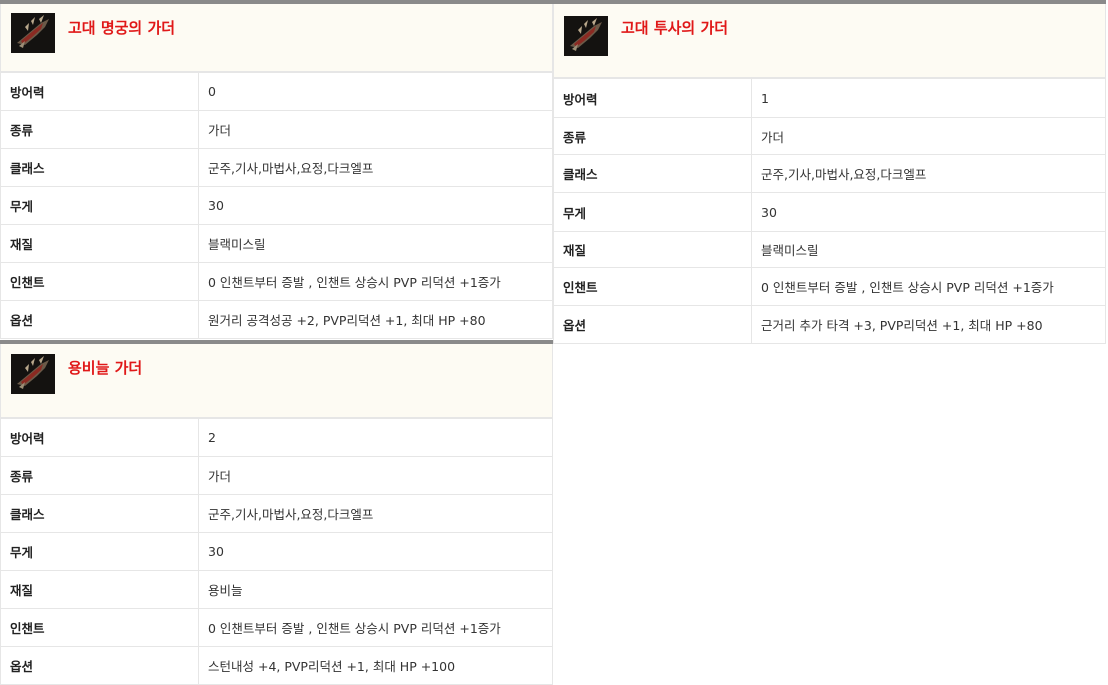 This screenshot has width=1108, height=685. What do you see at coordinates (375, 319) in the screenshot?
I see `attr-value: 원거리 공격성공 +2, PVP리덕션 +1, 최대 HP +80` at bounding box center [375, 319].